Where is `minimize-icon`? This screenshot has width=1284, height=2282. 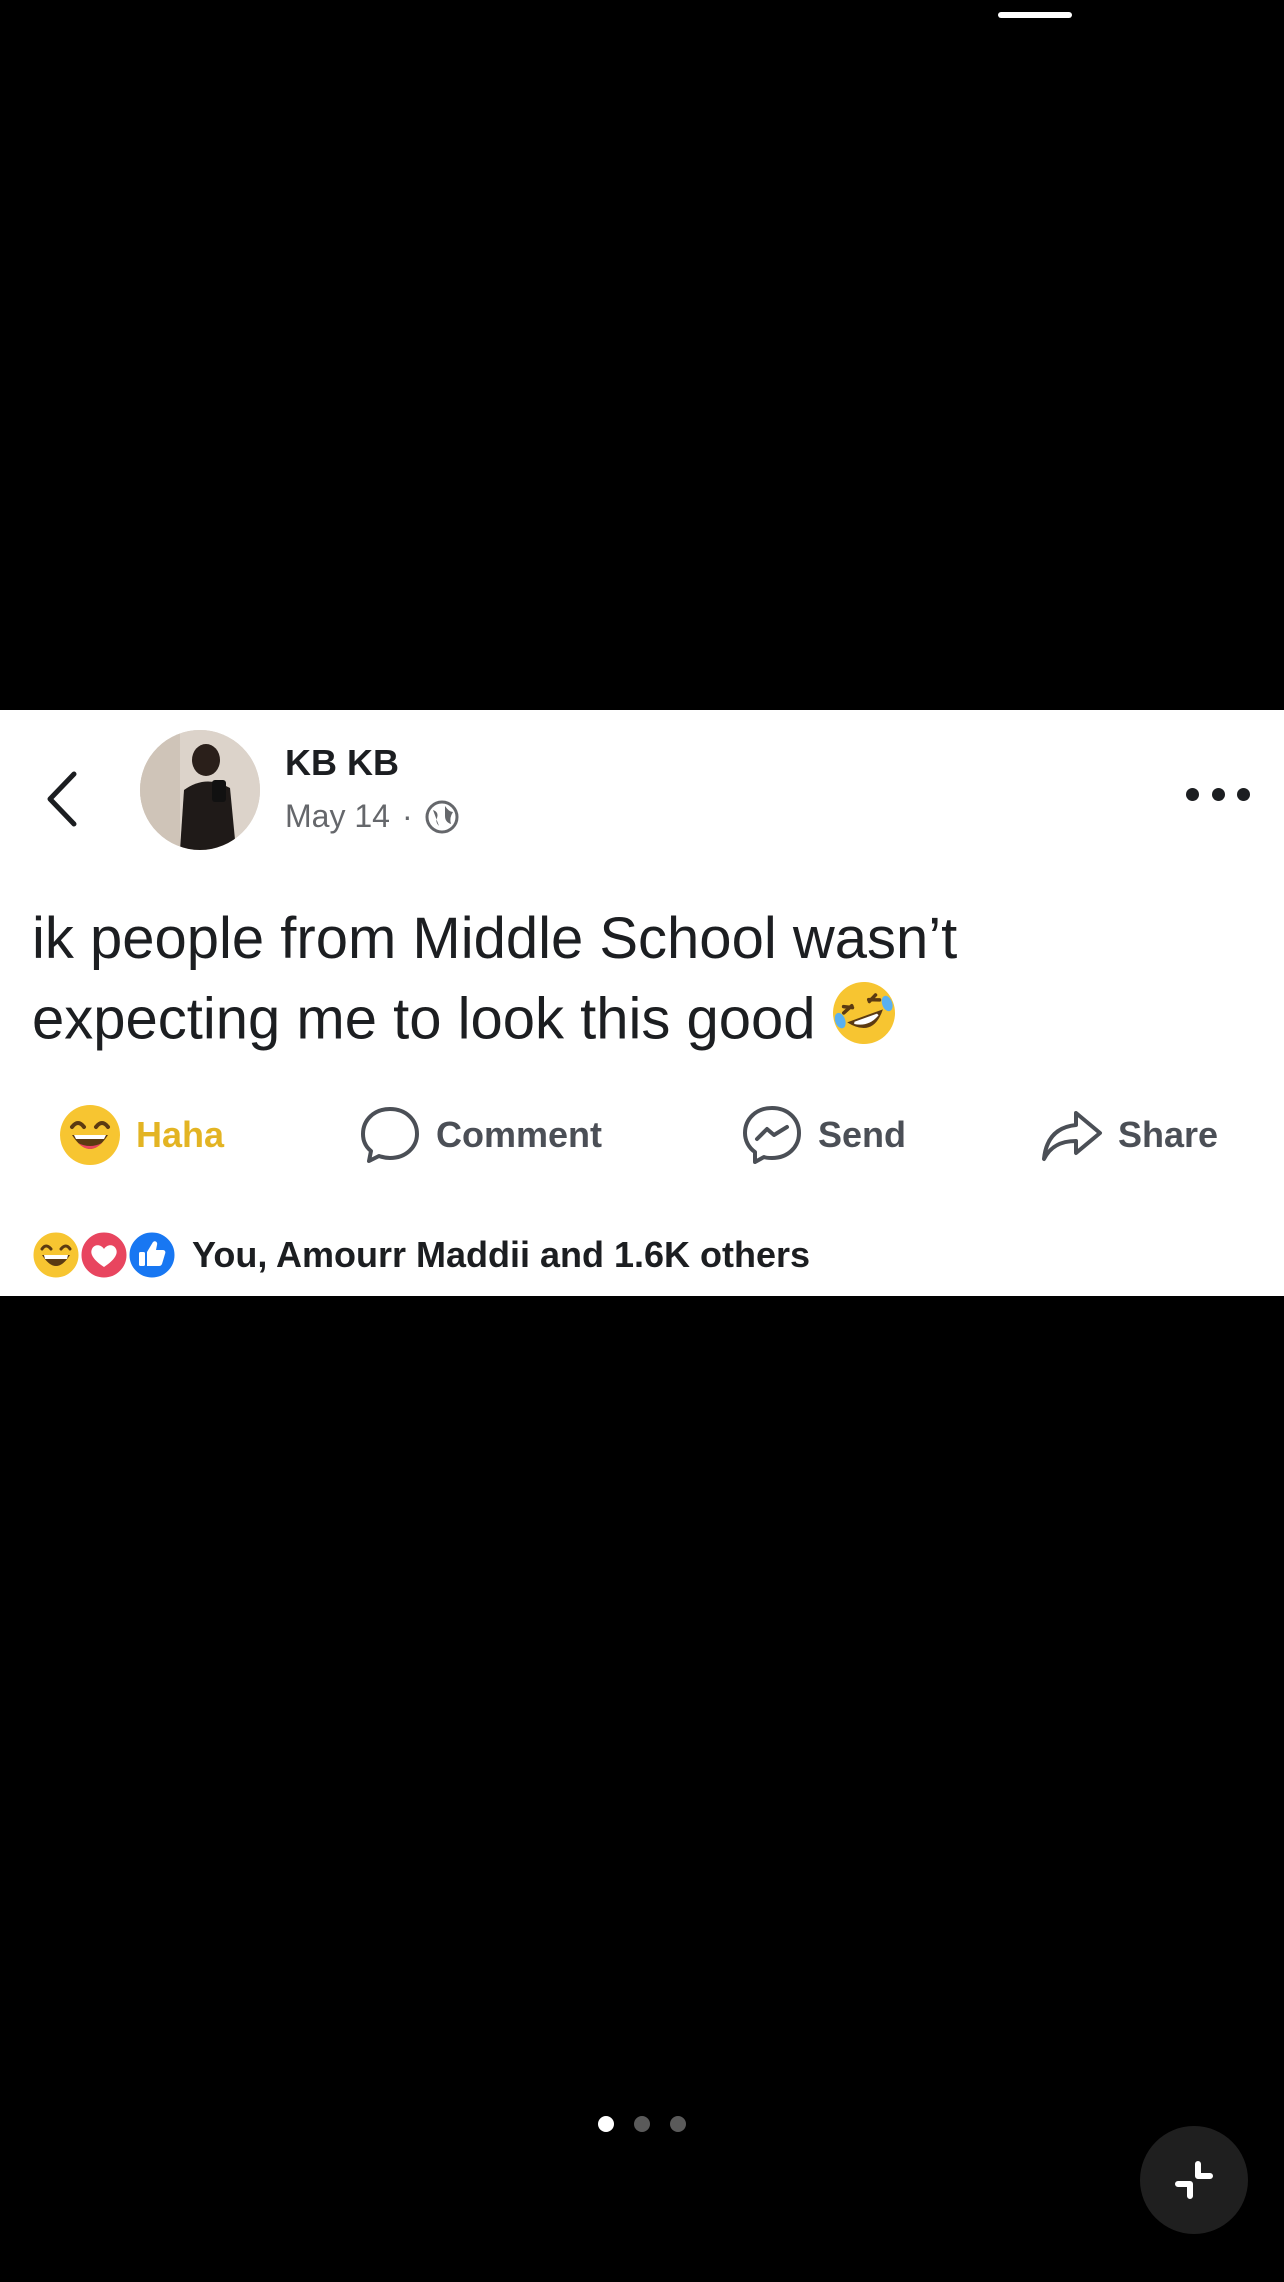 minimize-icon is located at coordinates (1194, 2180).